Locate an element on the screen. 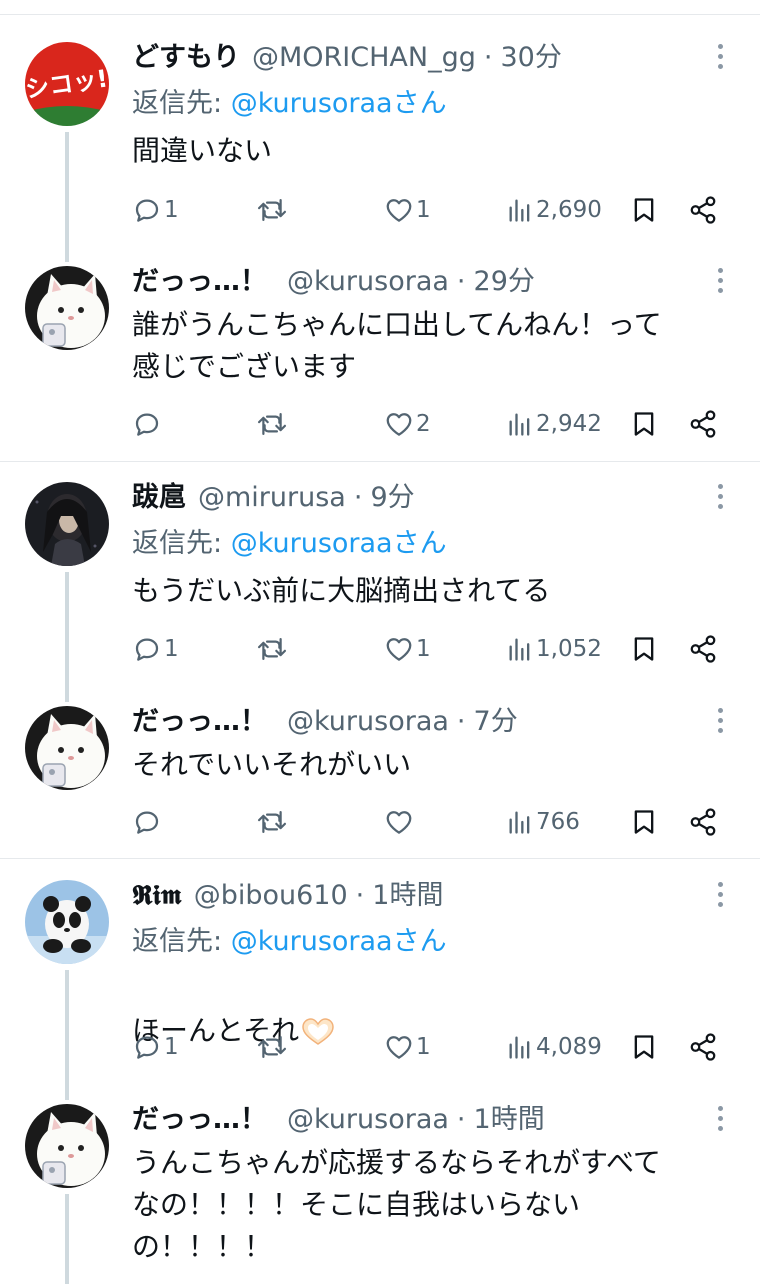 This screenshot has width=760, height=1284. avatar: シコッ! is located at coordinates (67, 84).